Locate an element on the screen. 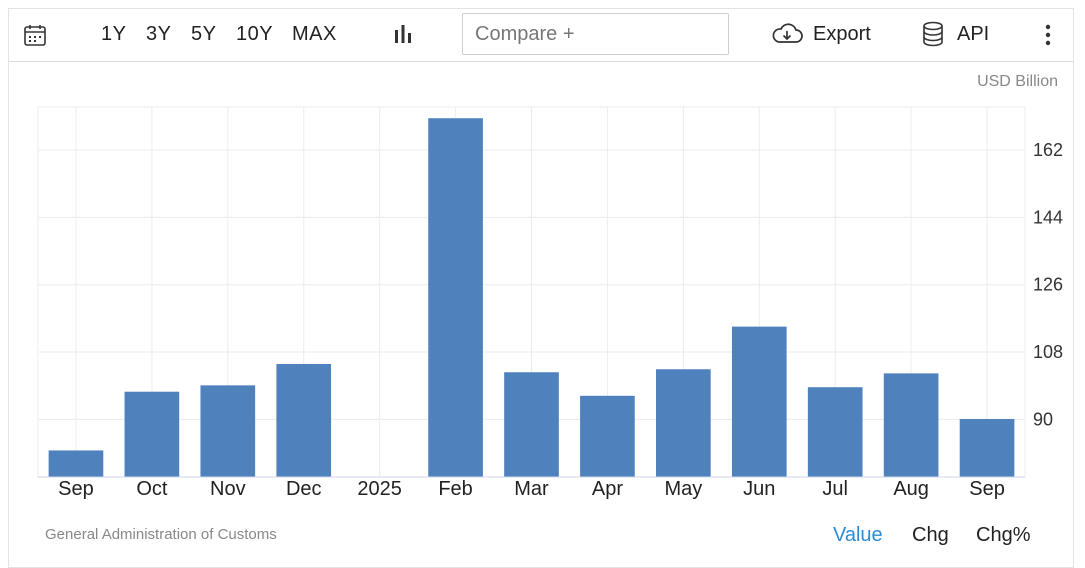 The height and width of the screenshot is (568, 1085). x-tick-label: Jul is located at coordinates (835, 489).